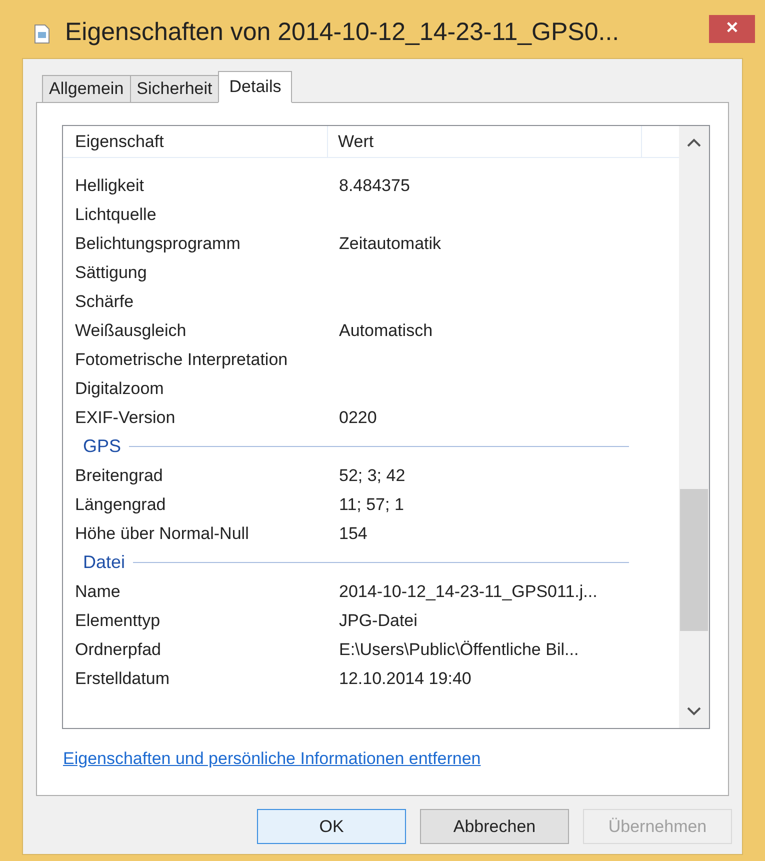 The width and height of the screenshot is (765, 861). What do you see at coordinates (122, 679) in the screenshot?
I see `property-name: Erstelldatum` at bounding box center [122, 679].